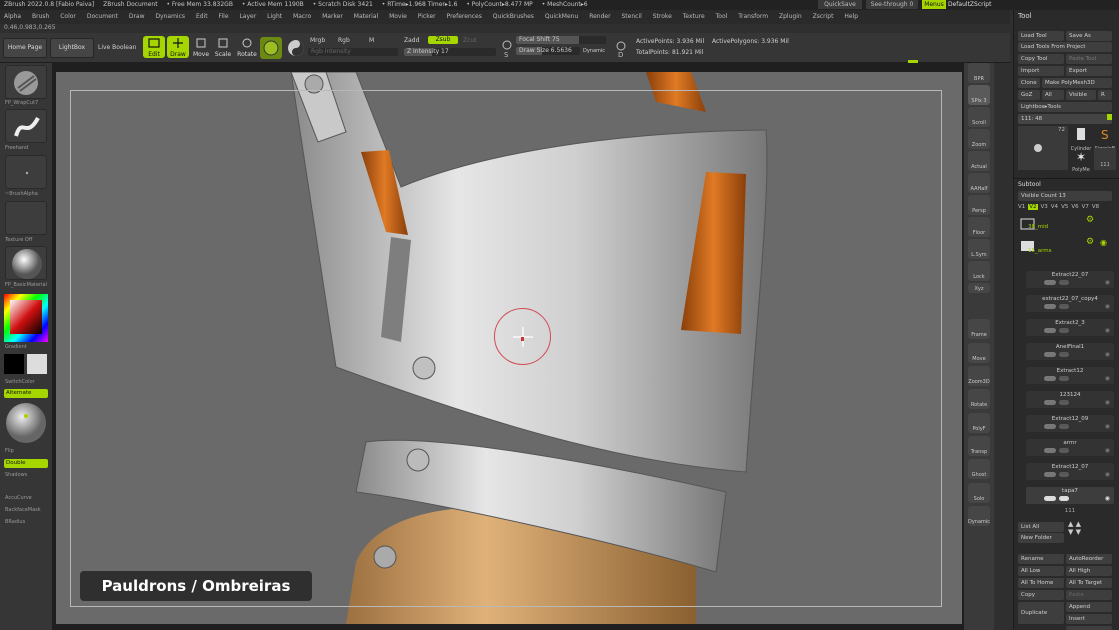 The image size is (1119, 630). Describe the element at coordinates (1085, 207) in the screenshot. I see `v7-tab: V7` at that location.